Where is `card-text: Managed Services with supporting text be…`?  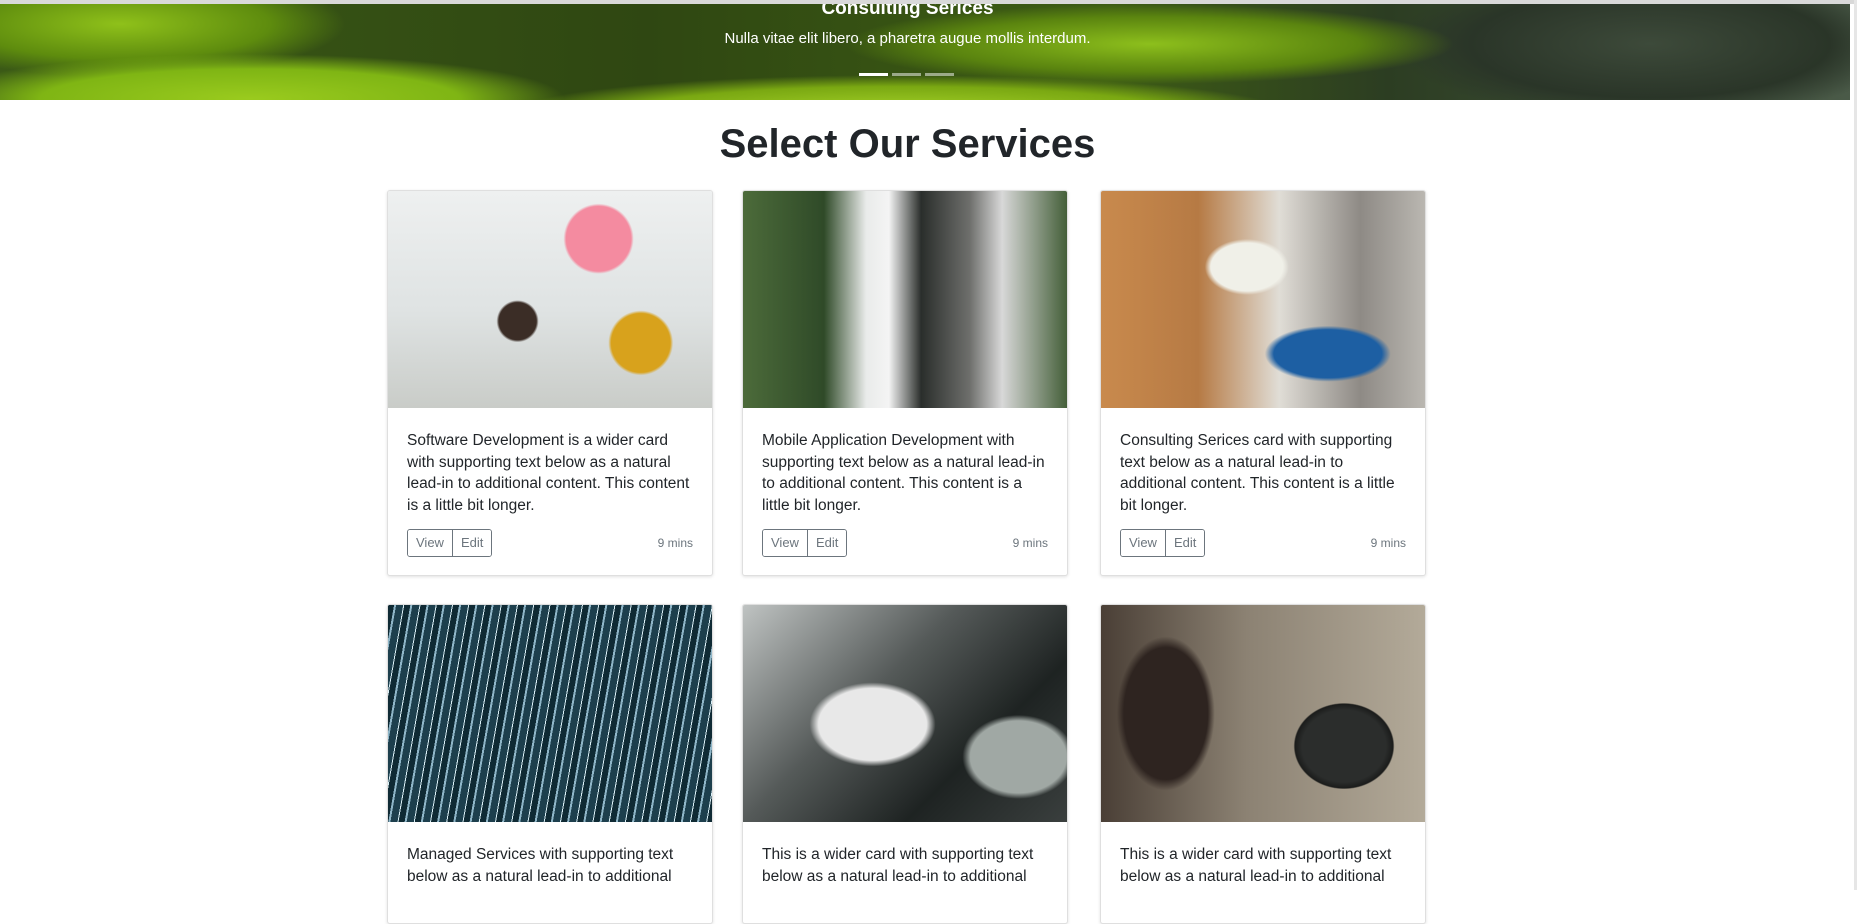 card-text: Managed Services with supporting text be… is located at coordinates (540, 865).